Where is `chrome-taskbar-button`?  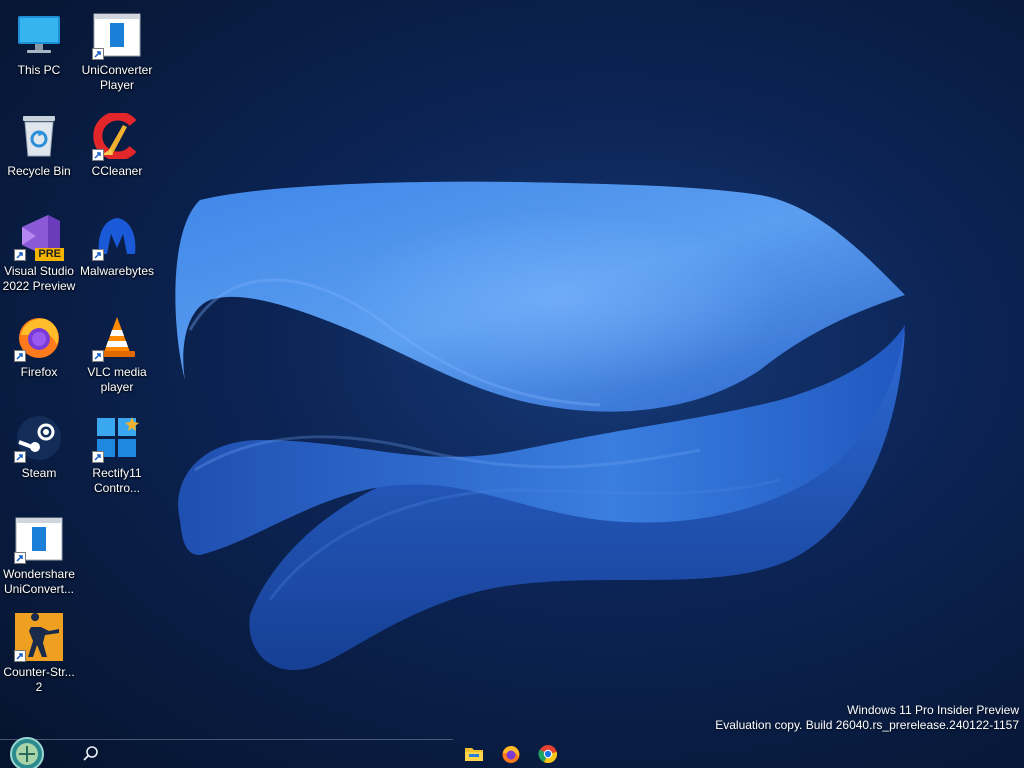
chrome-taskbar-button is located at coordinates (548, 754).